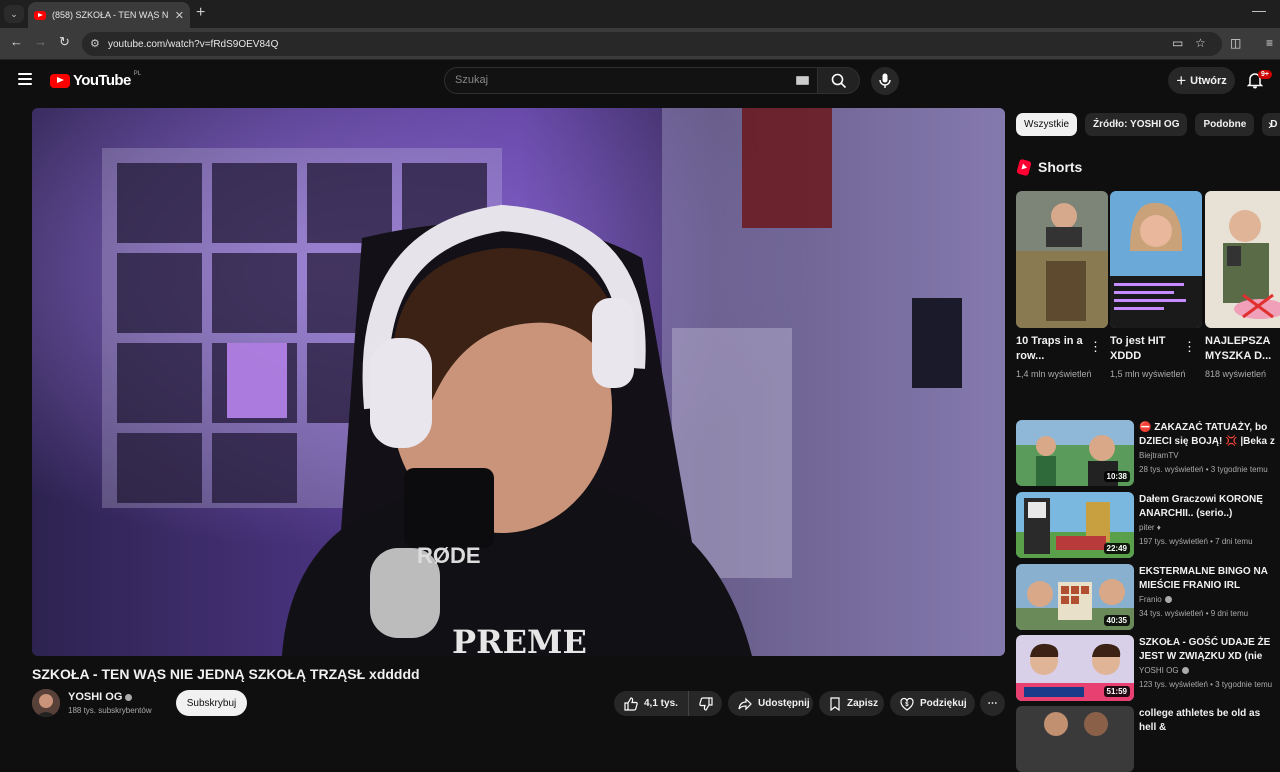 The height and width of the screenshot is (772, 1280). What do you see at coordinates (519, 639) in the screenshot?
I see `svg-text: PREME` at bounding box center [519, 639].